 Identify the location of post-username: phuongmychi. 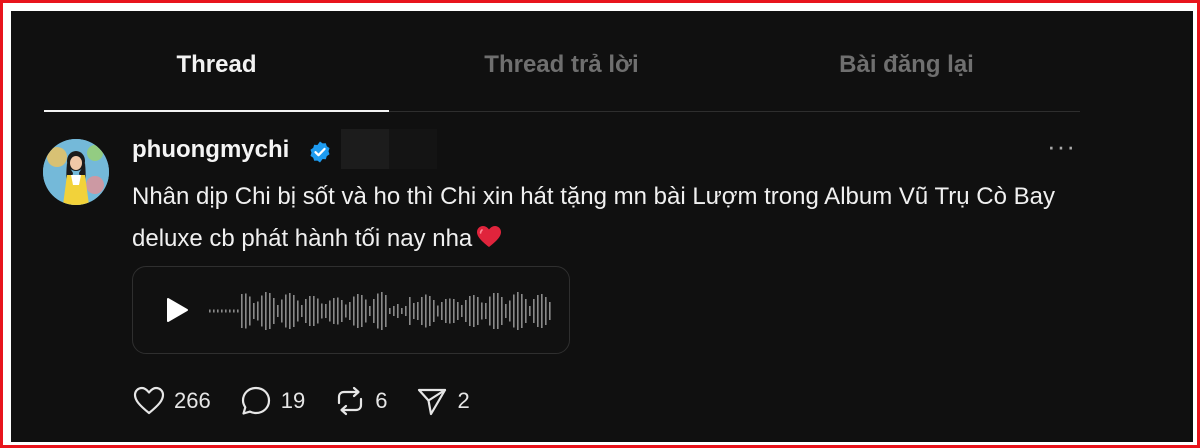
(210, 150).